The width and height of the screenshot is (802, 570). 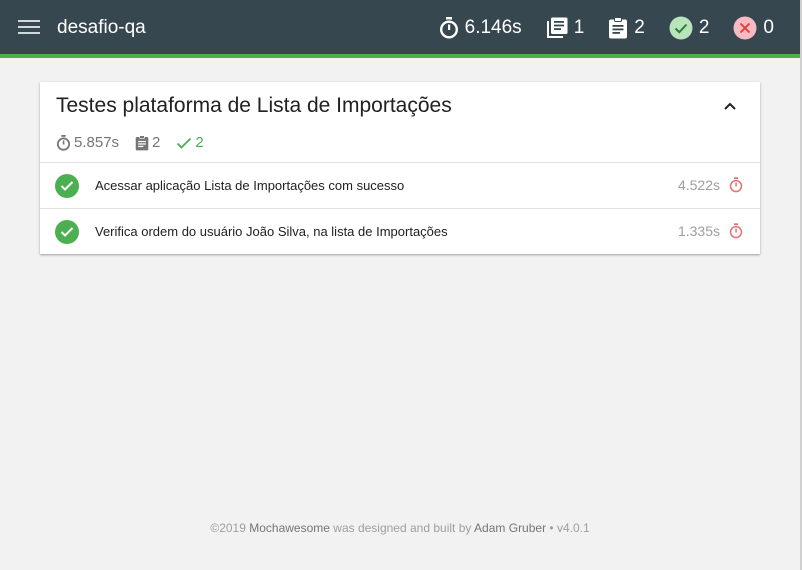 I want to click on test-duration: 1.335s, so click(x=698, y=231).